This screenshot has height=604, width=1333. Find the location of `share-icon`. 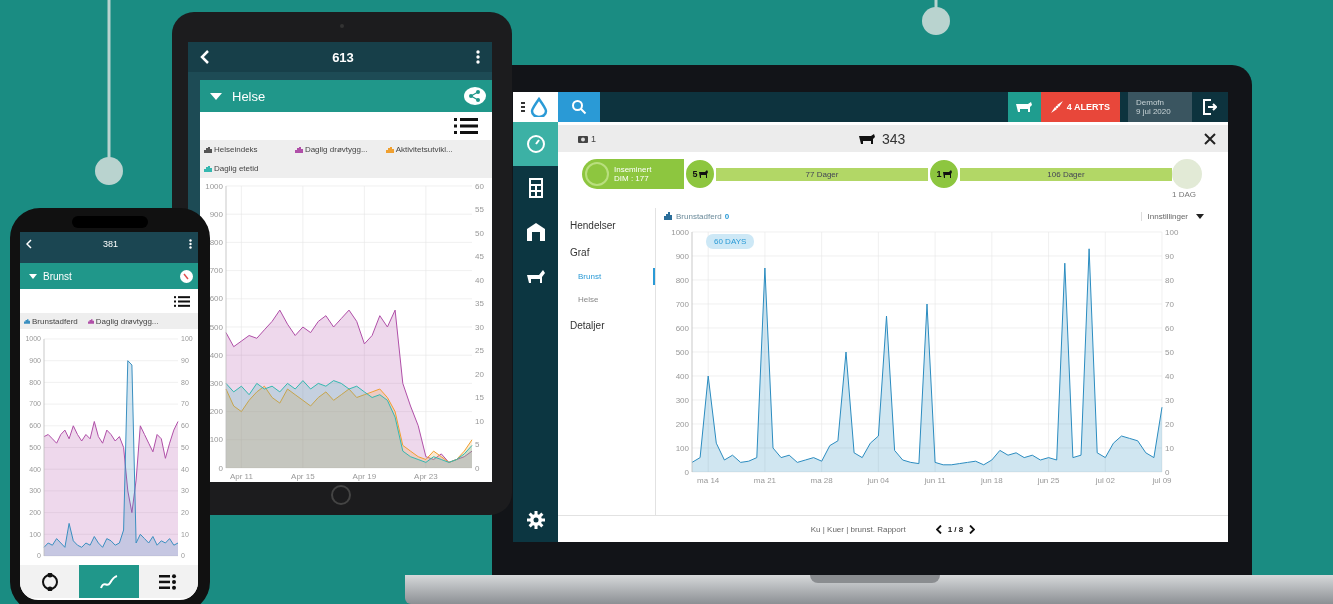

share-icon is located at coordinates (475, 96).